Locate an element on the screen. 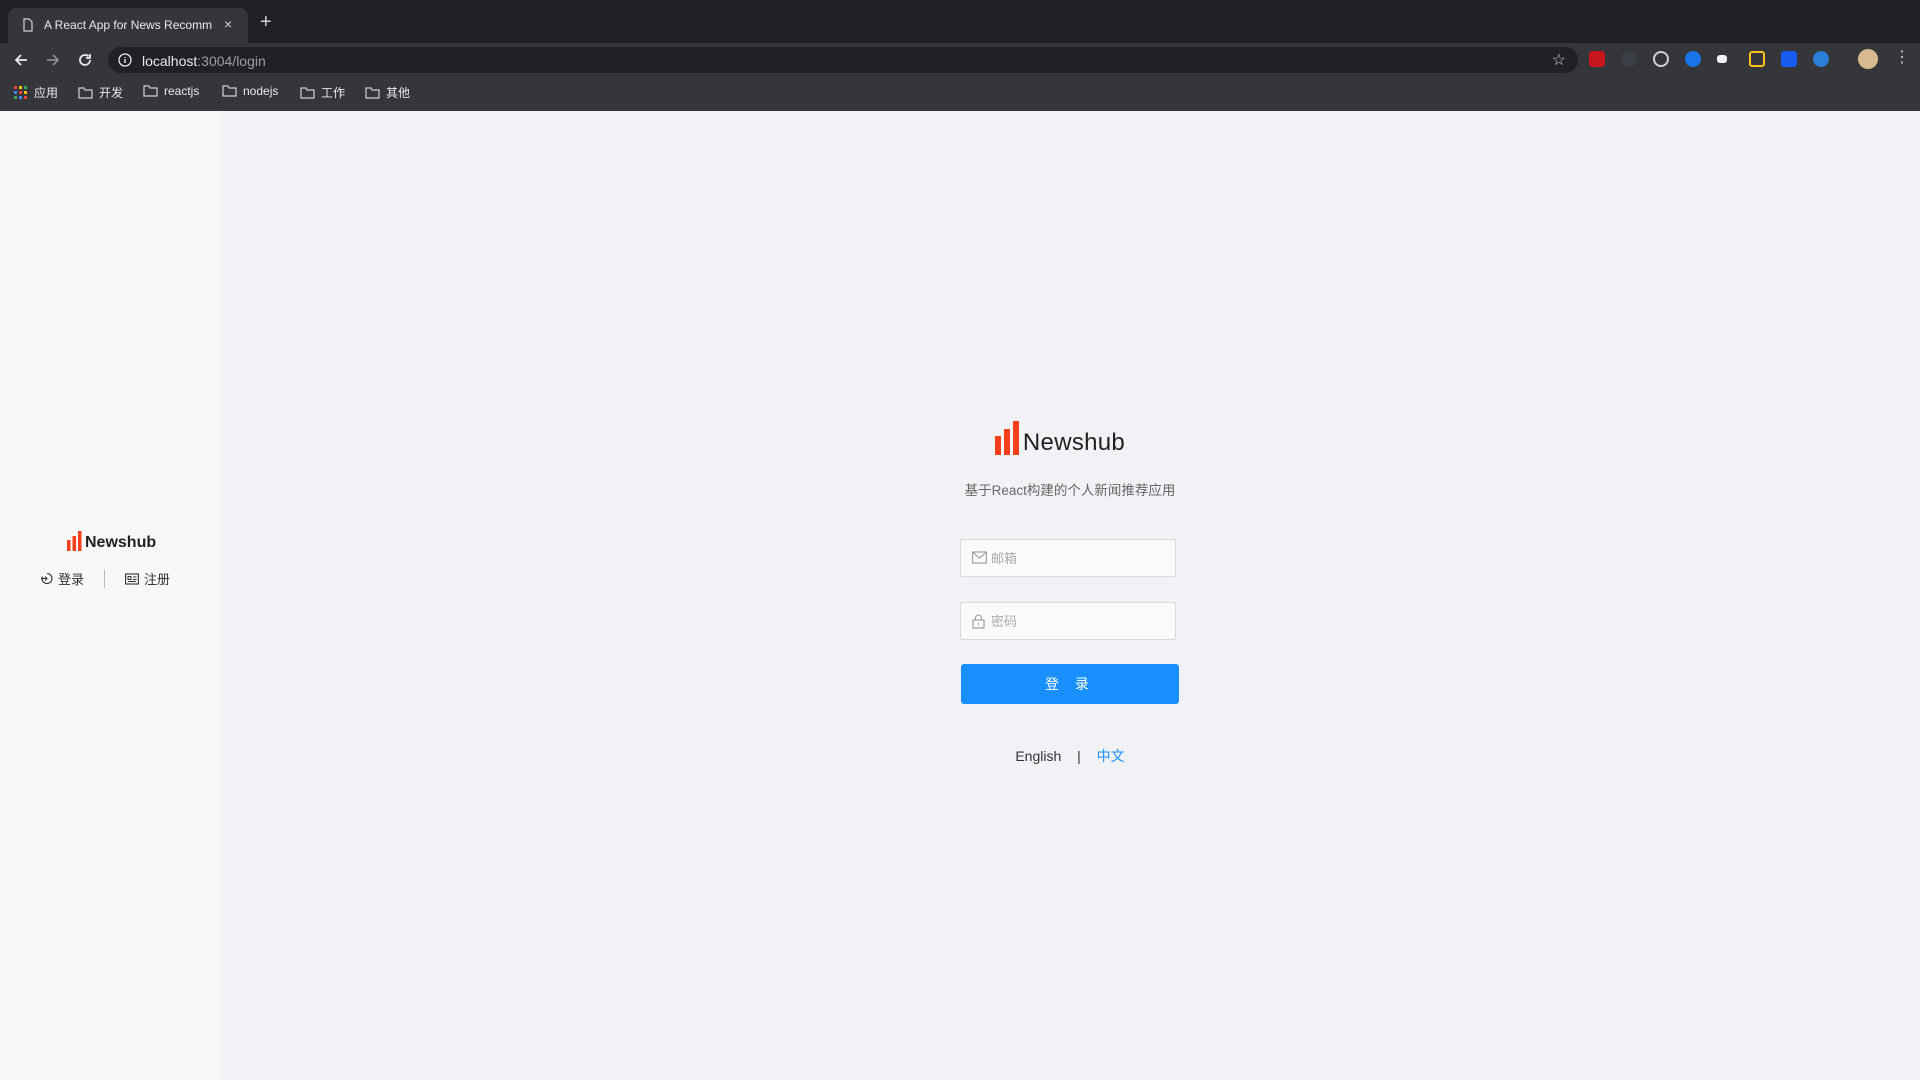 The height and width of the screenshot is (1080, 1920). password-field is located at coordinates (1068, 621).